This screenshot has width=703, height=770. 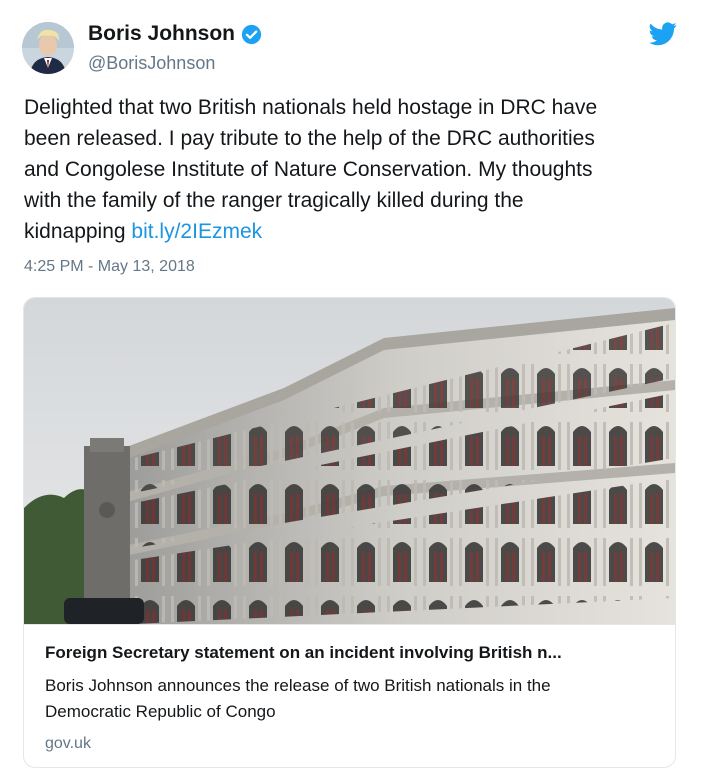 What do you see at coordinates (78, 231) in the screenshot?
I see `tweet-text-fragment: kidnapping` at bounding box center [78, 231].